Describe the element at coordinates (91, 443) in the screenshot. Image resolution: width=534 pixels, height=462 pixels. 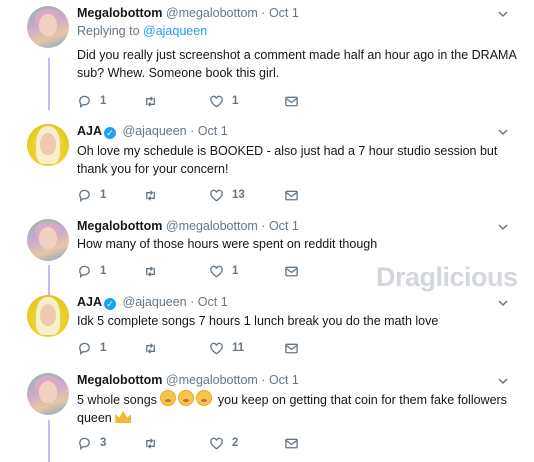
I see `reply-button: 3` at that location.